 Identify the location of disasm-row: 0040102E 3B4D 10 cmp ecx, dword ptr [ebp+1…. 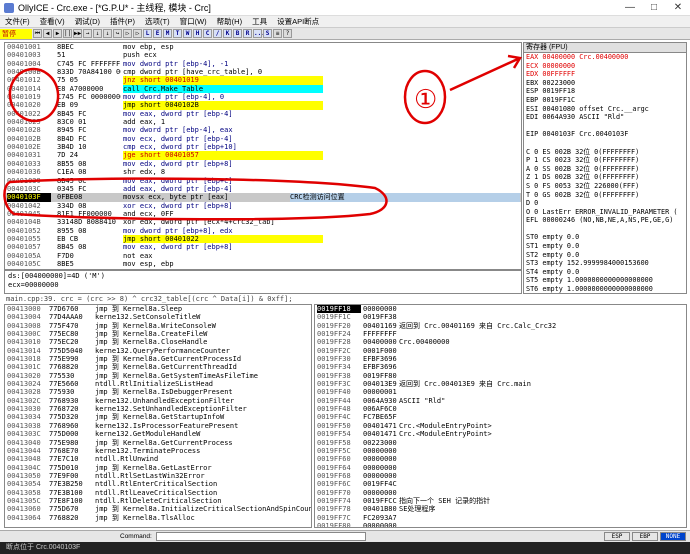
(263, 147).